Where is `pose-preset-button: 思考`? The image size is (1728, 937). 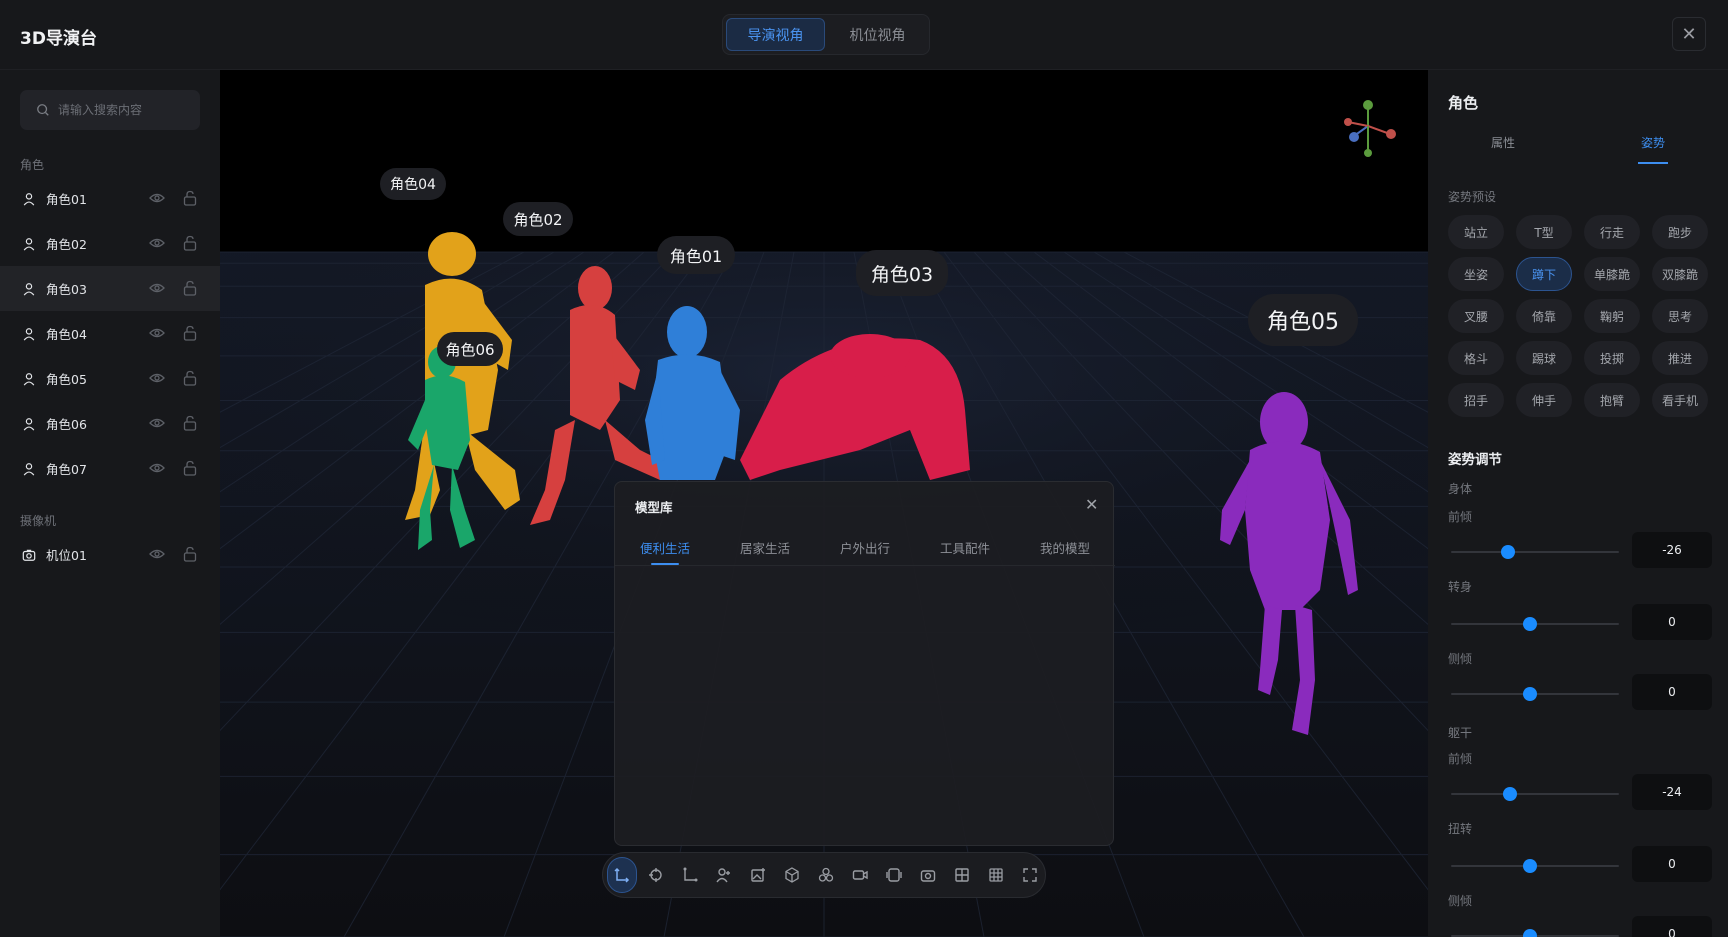 pose-preset-button: 思考 is located at coordinates (1680, 316).